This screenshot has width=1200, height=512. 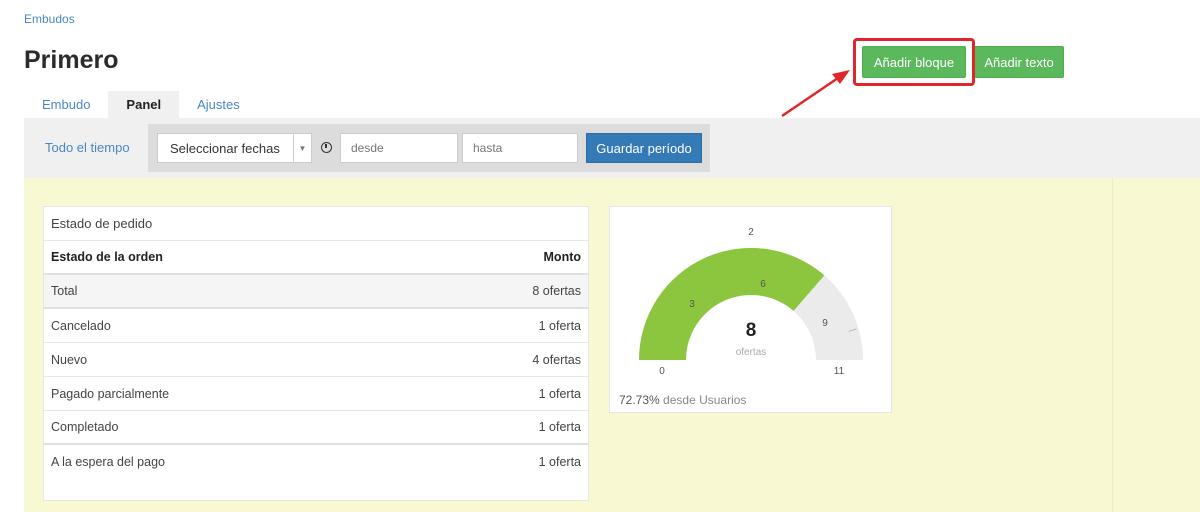 I want to click on table-row: Cancelado 1 oferta, so click(x=316, y=326).